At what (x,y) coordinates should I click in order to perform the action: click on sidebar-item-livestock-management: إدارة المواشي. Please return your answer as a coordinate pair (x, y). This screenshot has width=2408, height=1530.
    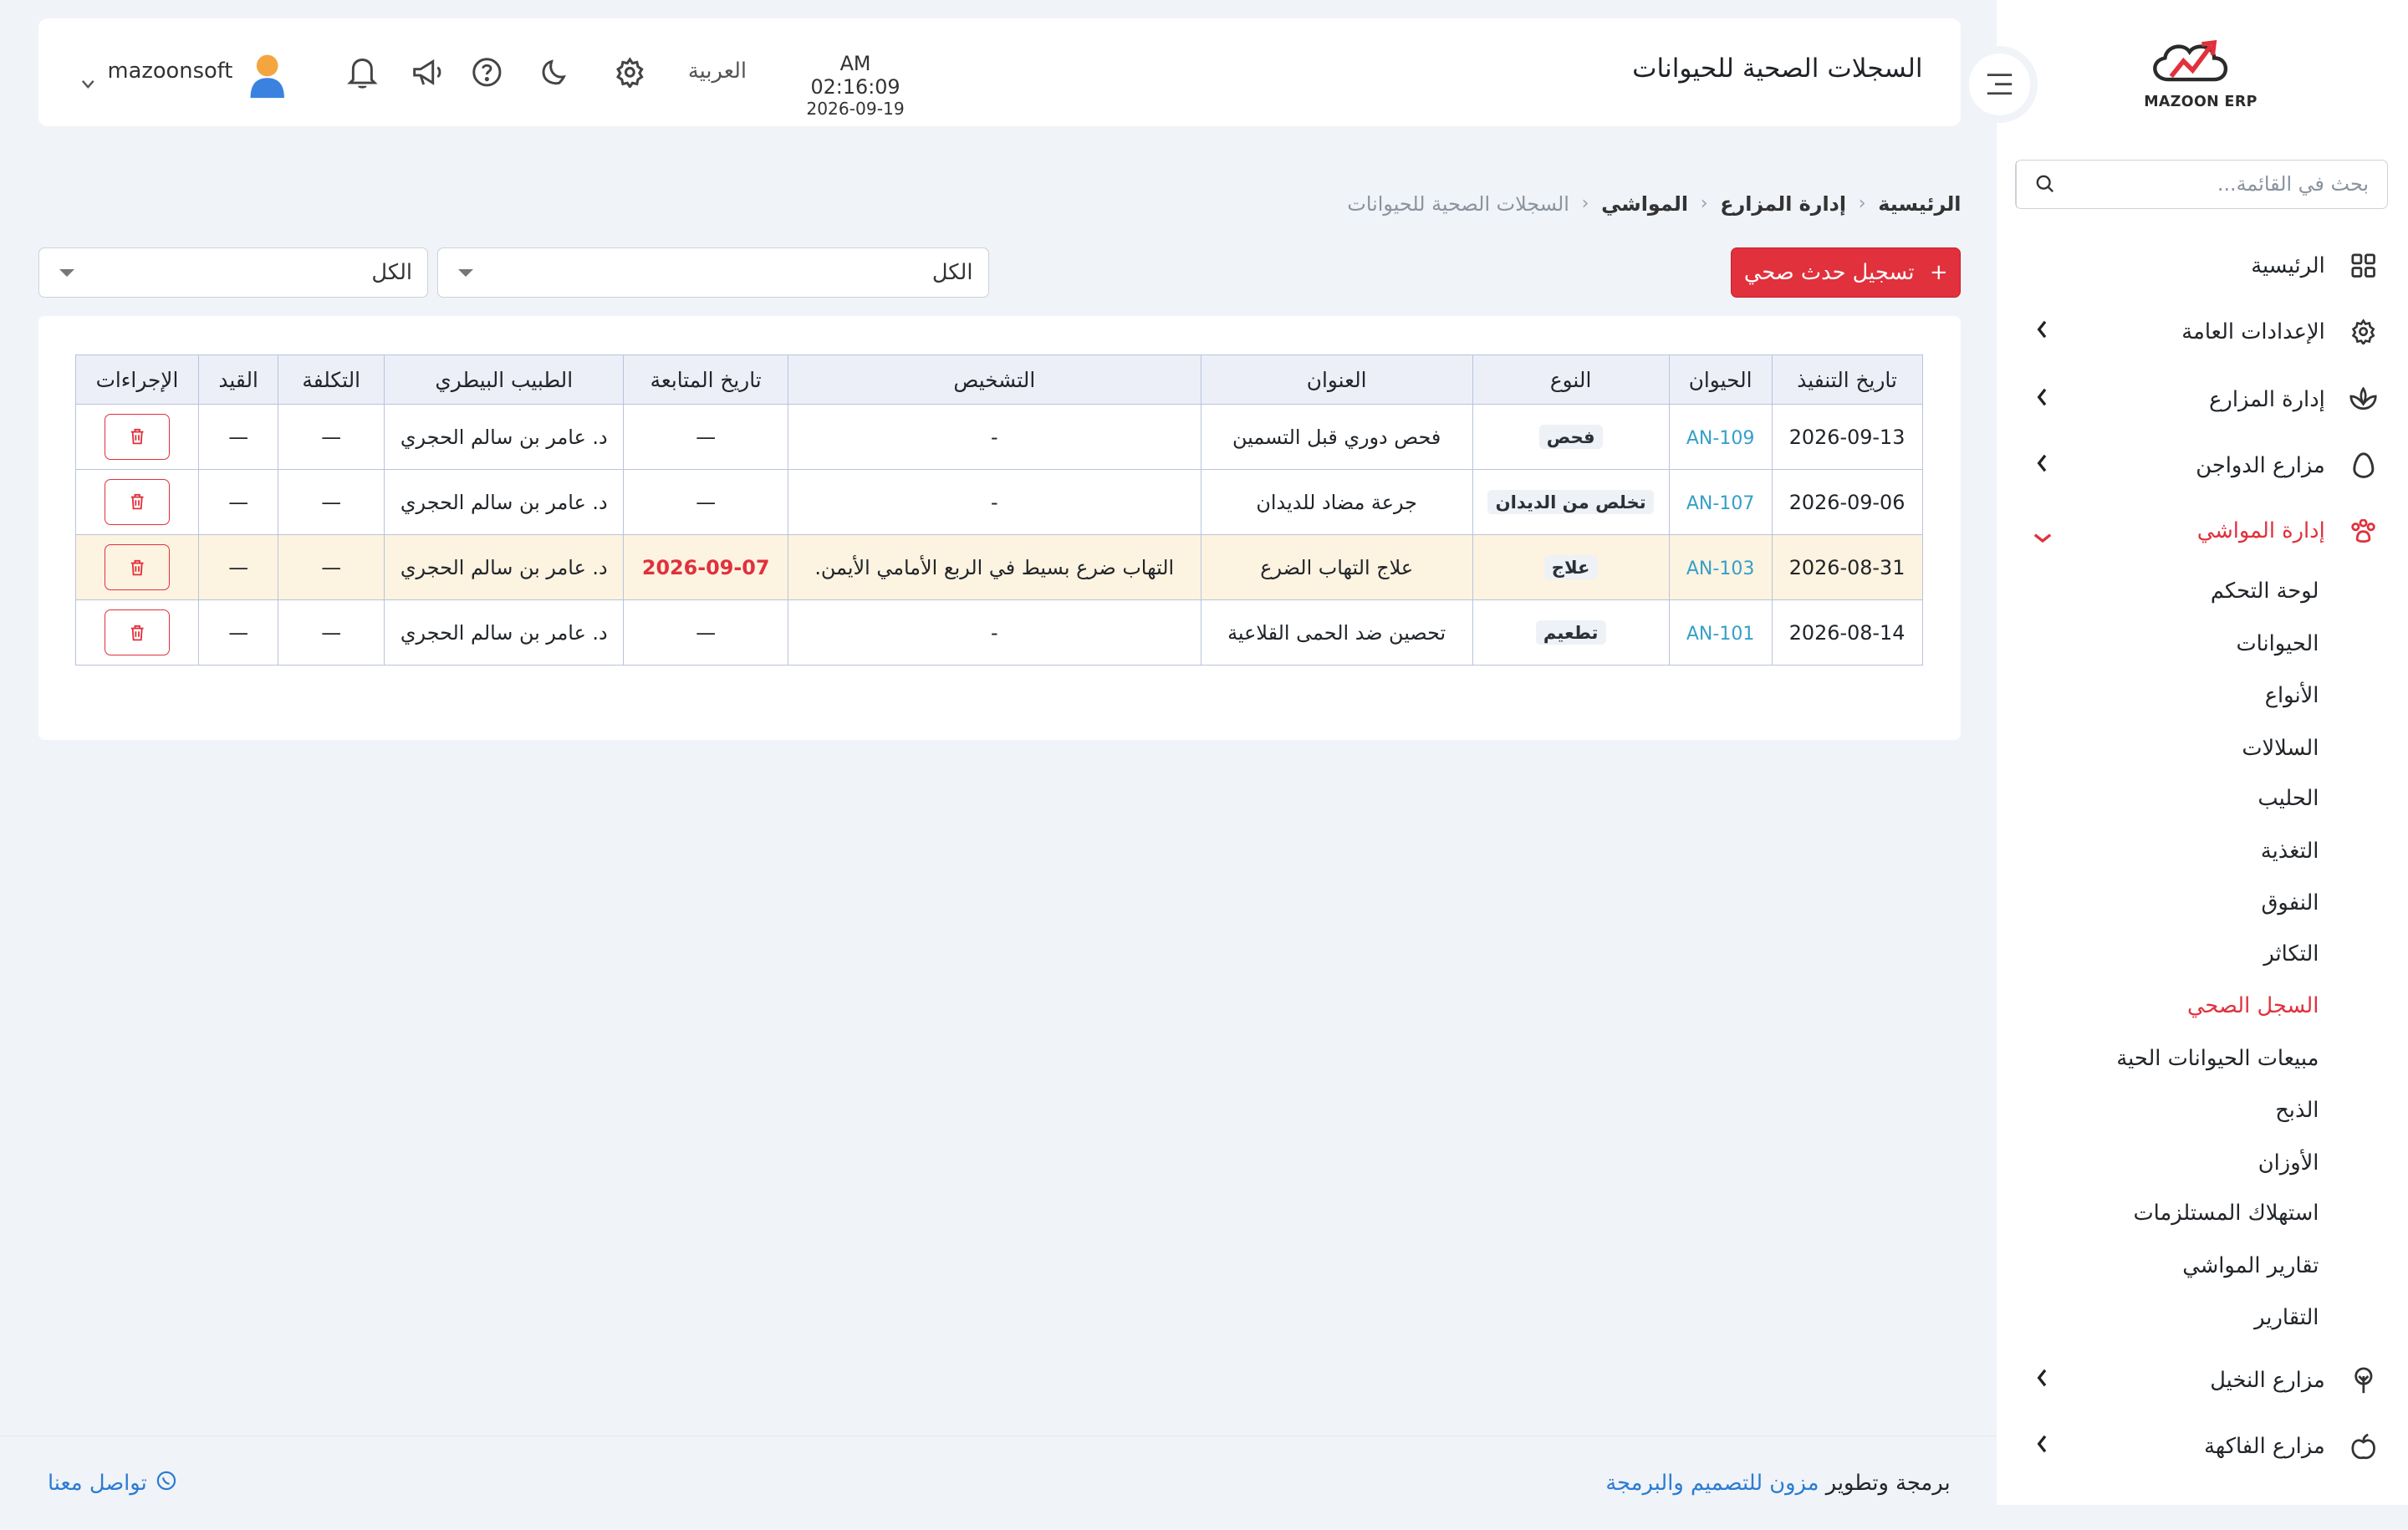
    Looking at the image, I should click on (2202, 531).